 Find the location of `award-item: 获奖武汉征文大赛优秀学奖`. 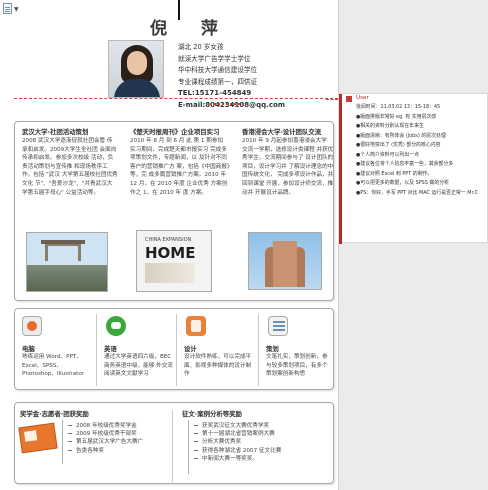

award-item: 获奖武汉征文大赛优秀学奖 is located at coordinates (237, 426).